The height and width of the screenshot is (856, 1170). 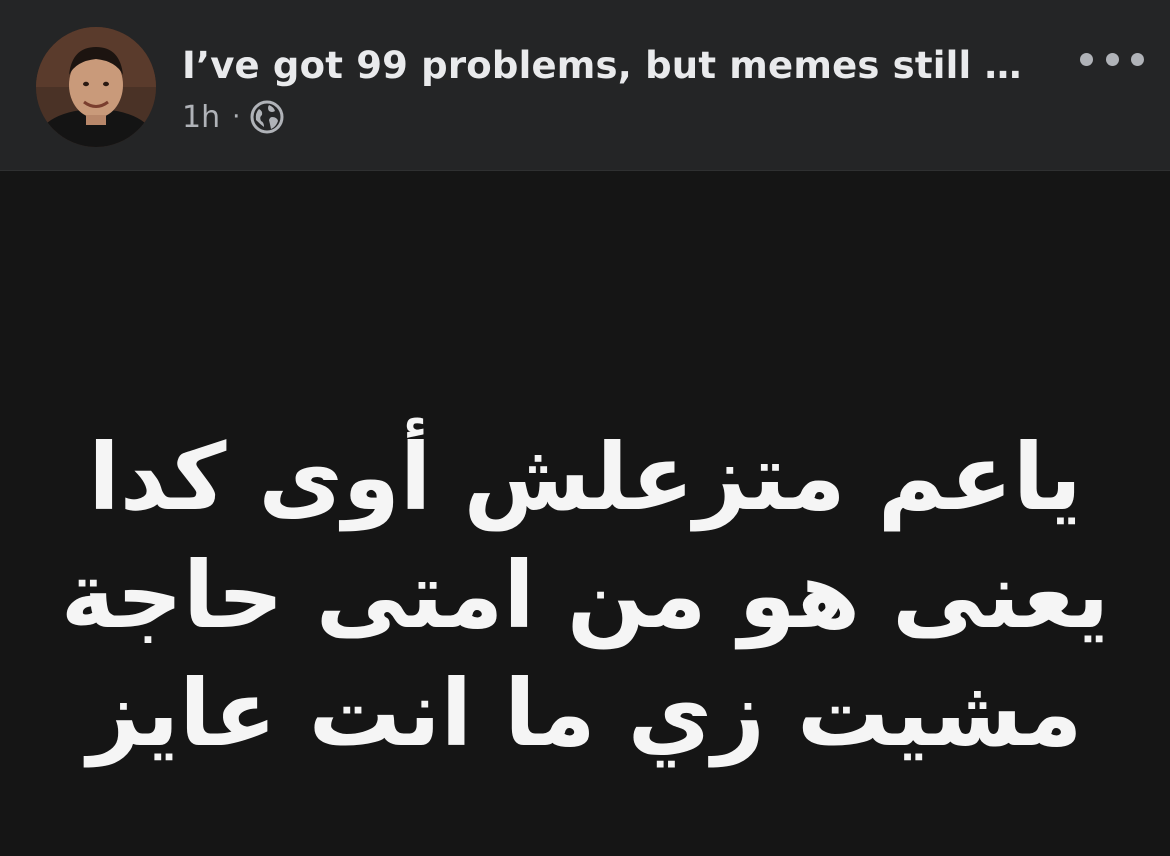 I want to click on globe-icon, so click(x=267, y=117).